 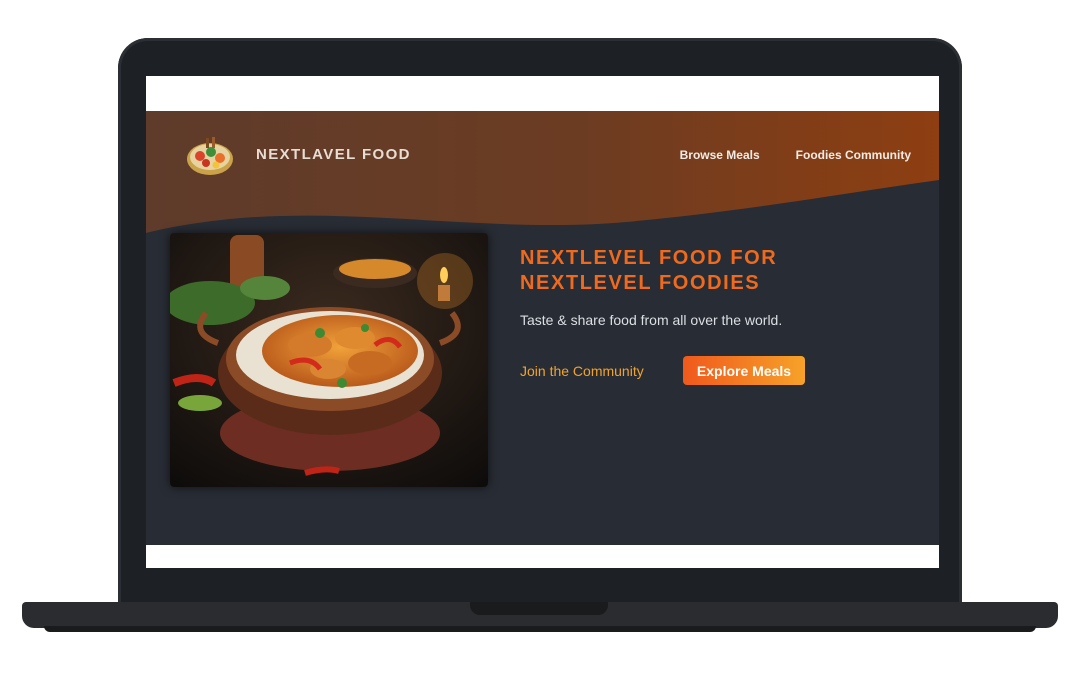 I want to click on explore-meals-button: Explore Meals, so click(x=744, y=370).